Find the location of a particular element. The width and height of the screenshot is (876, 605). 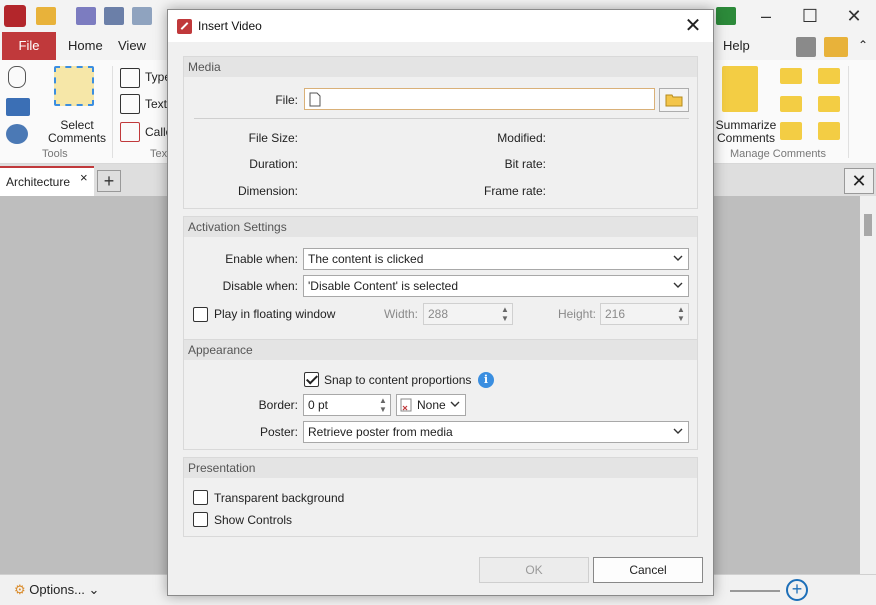

border-width-input: 0 pt ▲ ▼ is located at coordinates (347, 405).